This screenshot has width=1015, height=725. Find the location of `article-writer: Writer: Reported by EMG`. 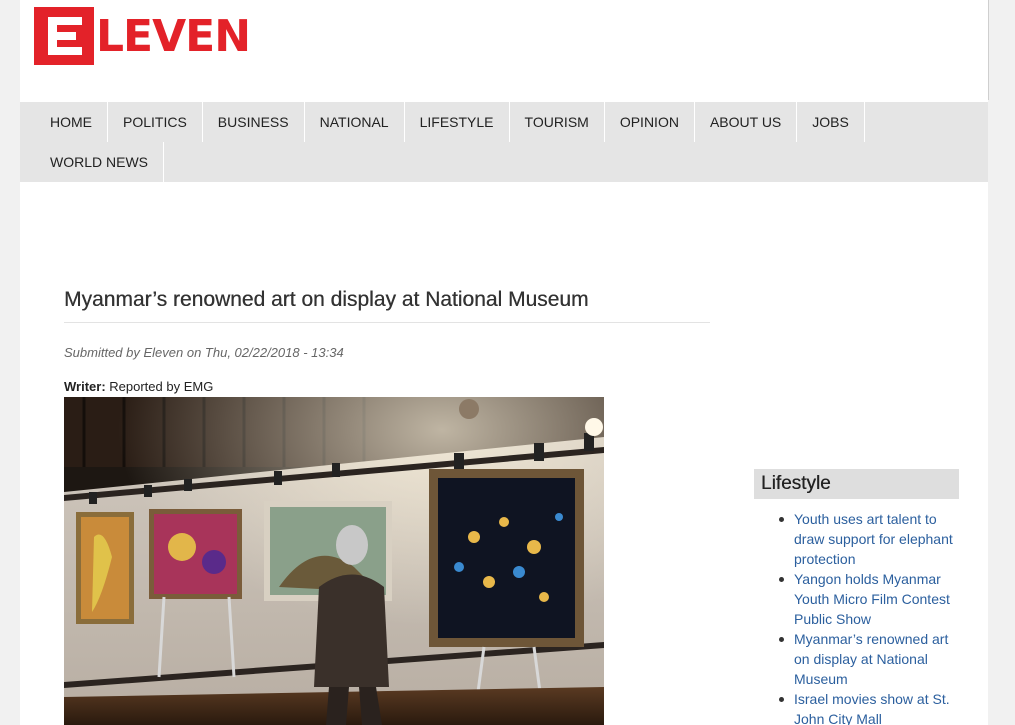

article-writer: Writer: Reported by EMG is located at coordinates (138, 386).